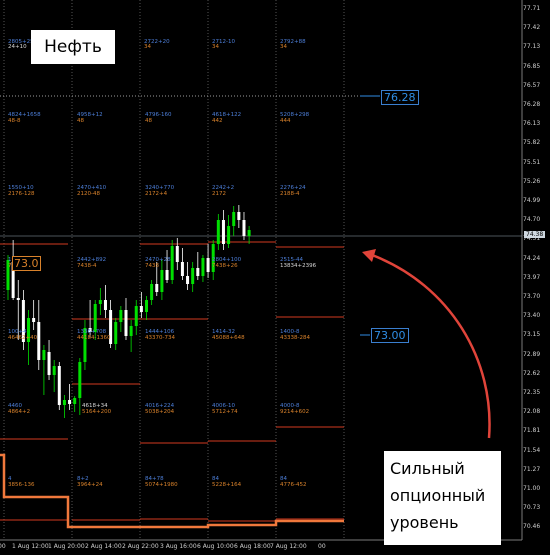 The width and height of the screenshot is (550, 555). What do you see at coordinates (532, 200) in the screenshot?
I see `price-axis-label: 74.99` at bounding box center [532, 200].